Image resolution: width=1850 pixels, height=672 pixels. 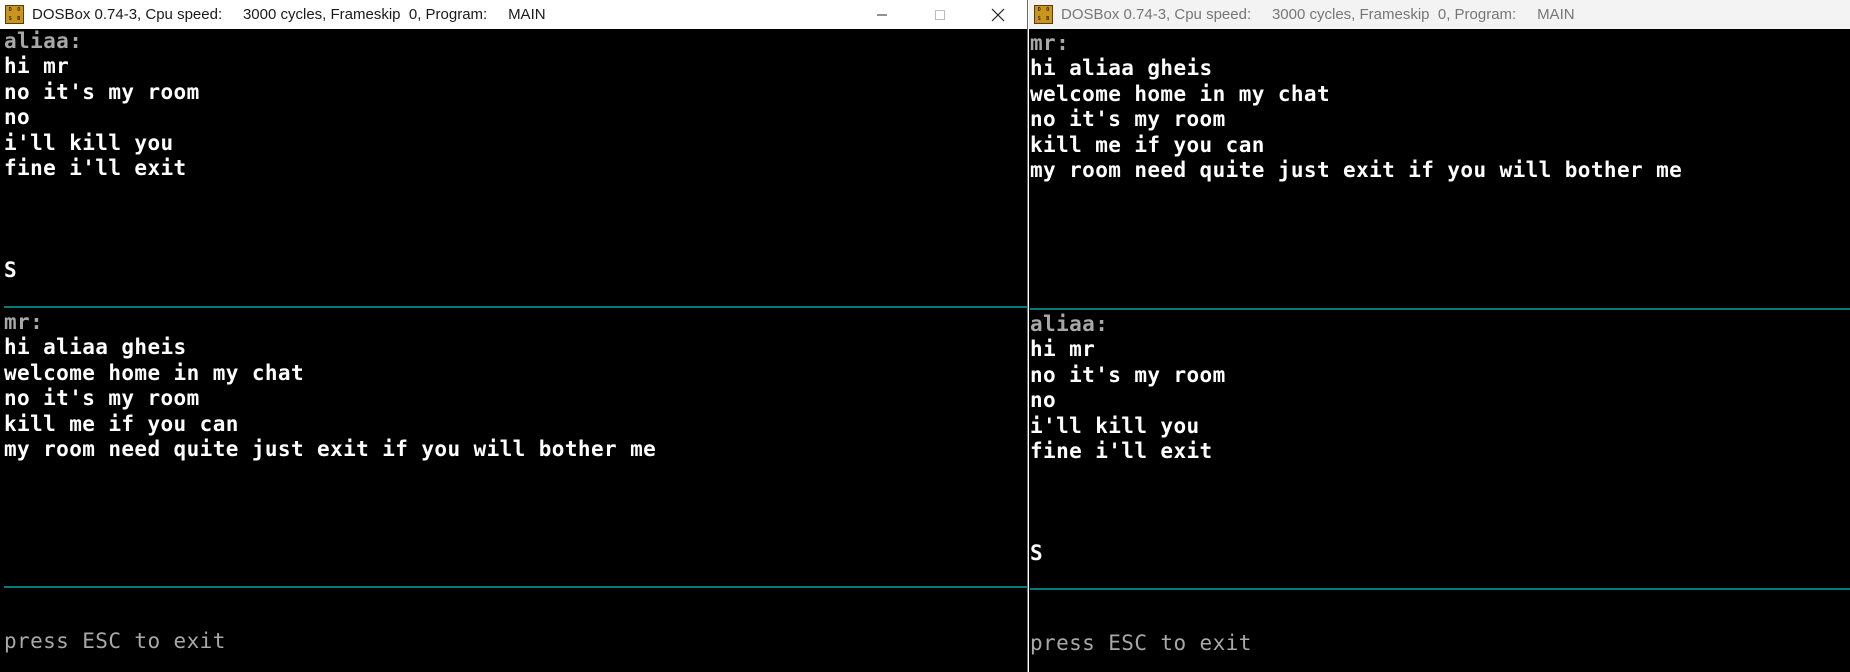 I want to click on maximize-button, so click(x=940, y=14).